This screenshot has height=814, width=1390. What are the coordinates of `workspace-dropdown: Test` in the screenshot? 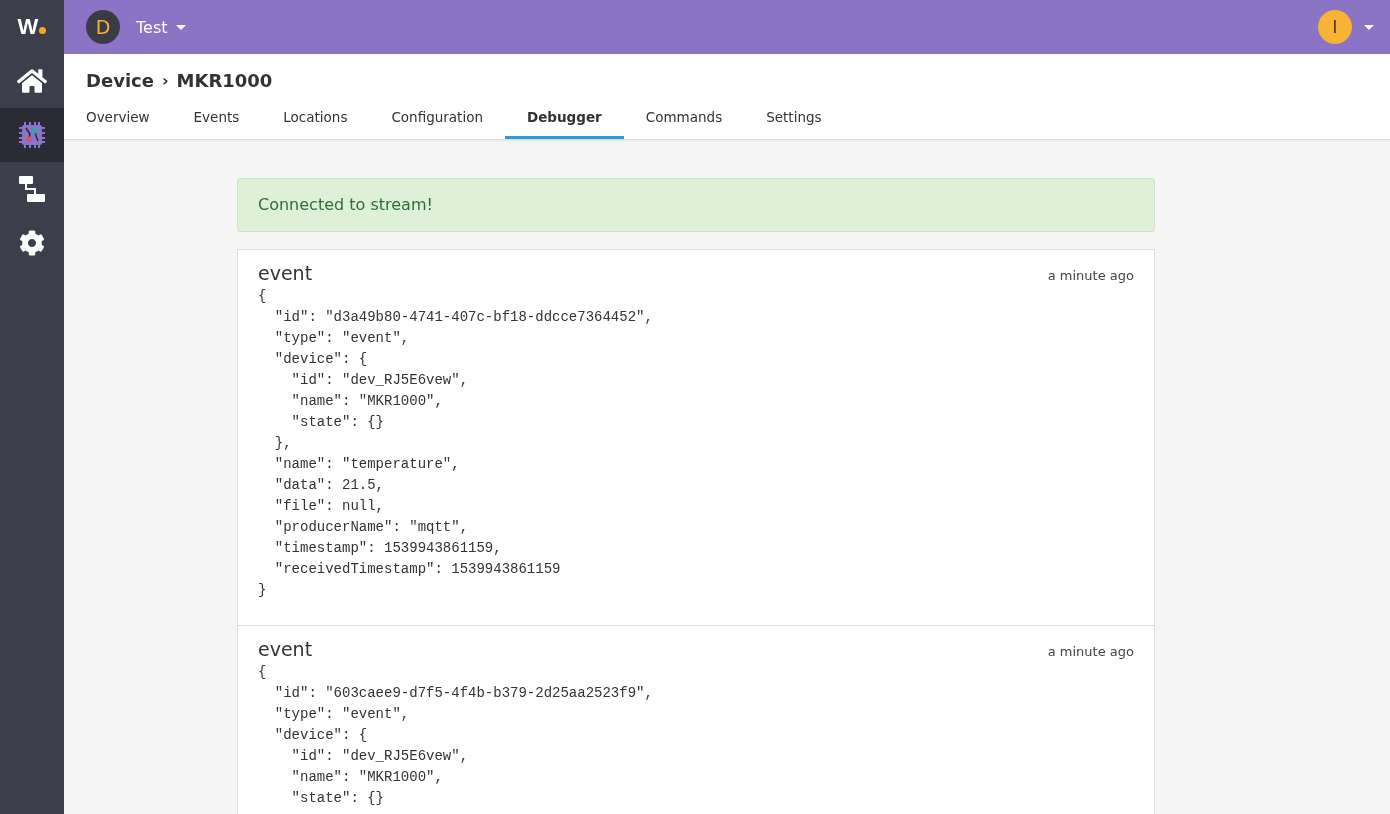 It's located at (161, 27).